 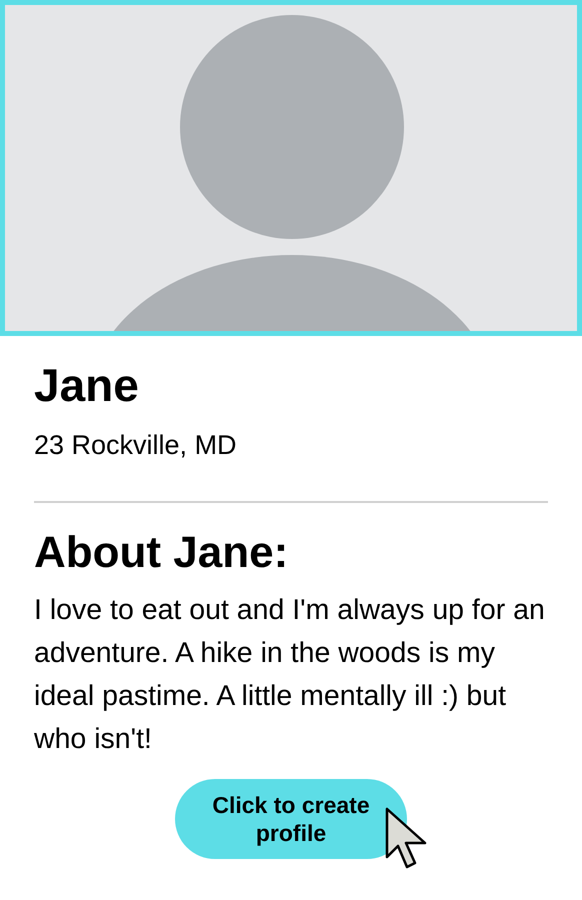 What do you see at coordinates (162, 553) in the screenshot?
I see `about-heading: About Jane:` at bounding box center [162, 553].